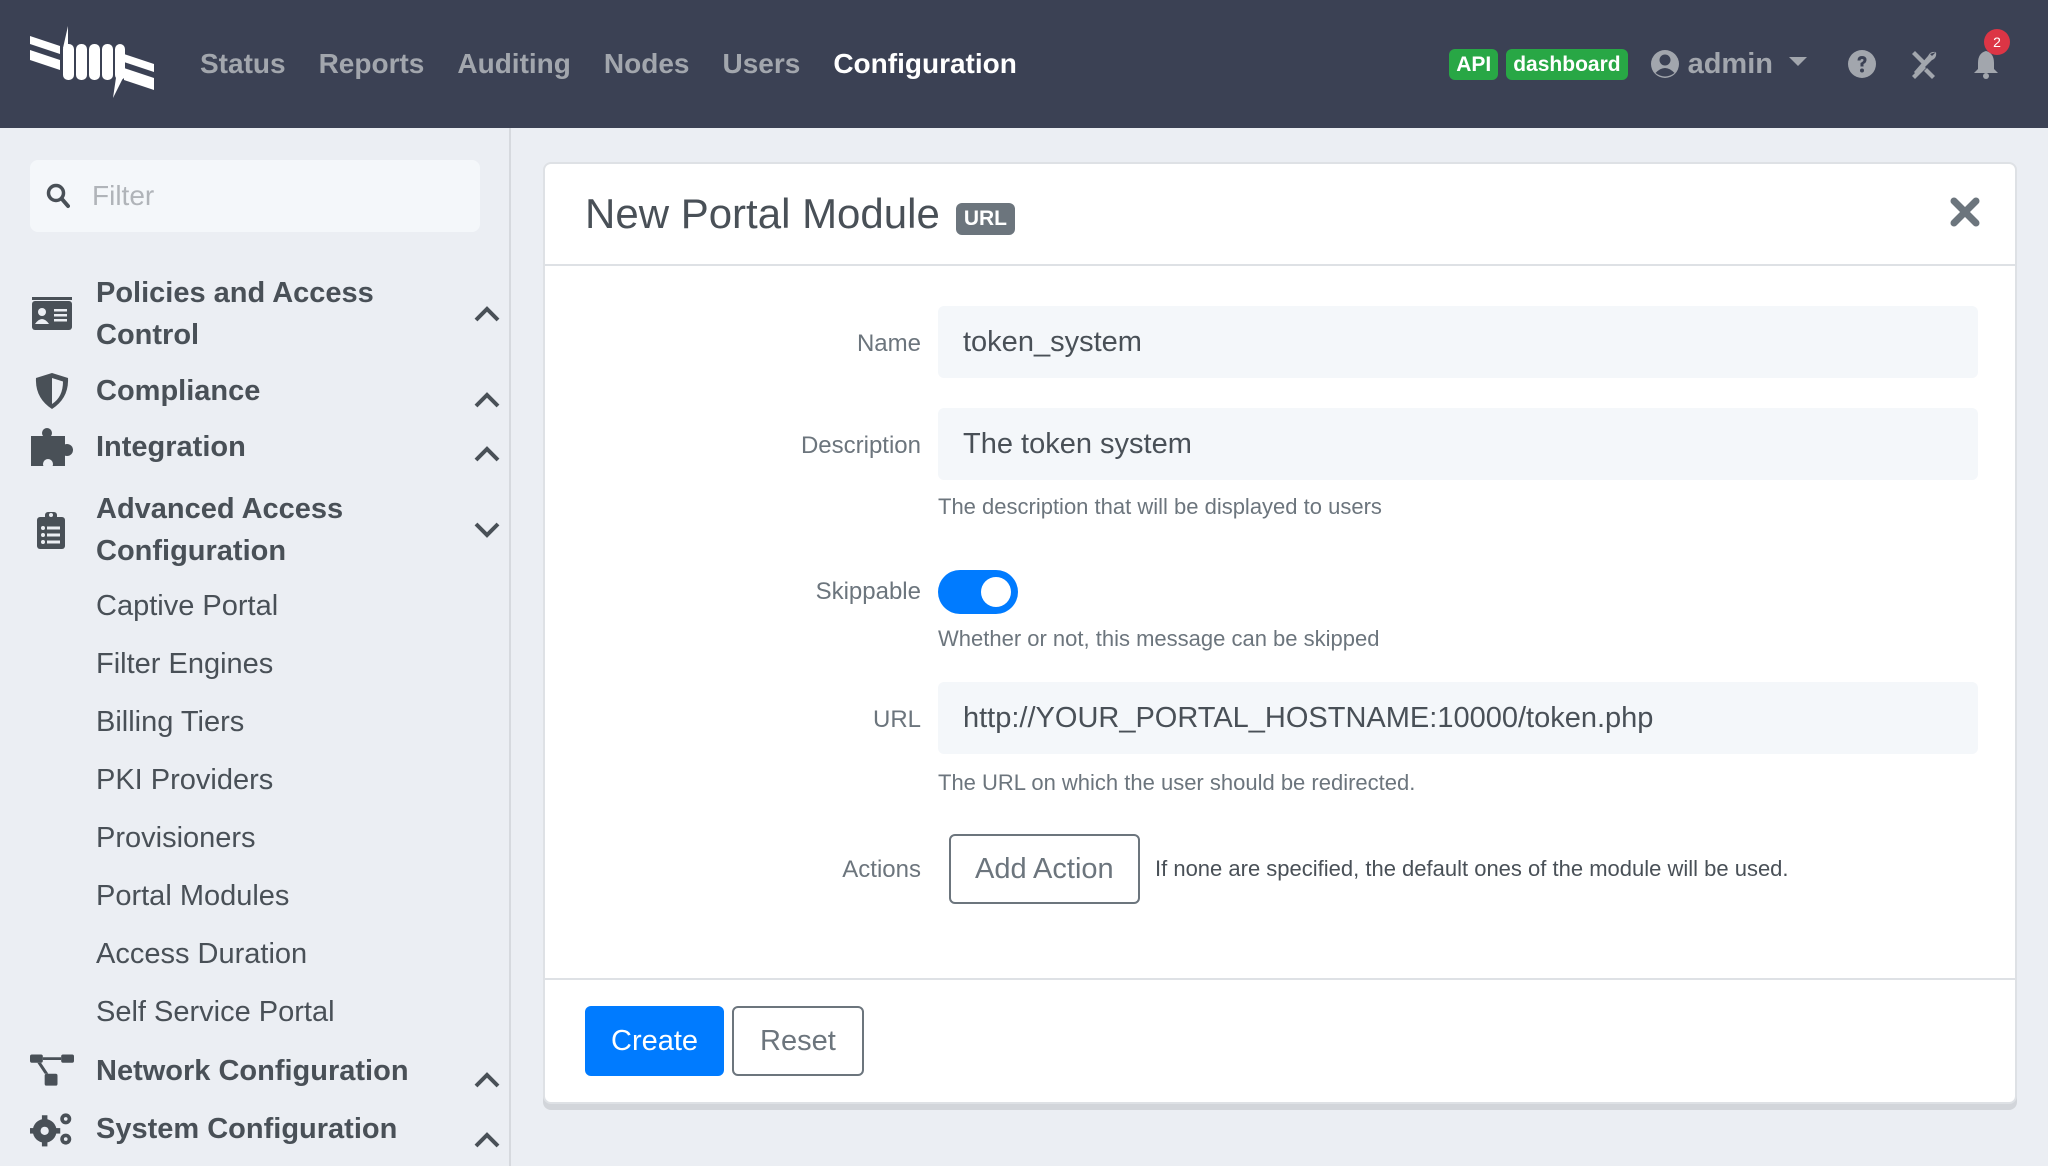 Image resolution: width=2048 pixels, height=1166 pixels. I want to click on sidebar-section-advanced-access: Advanced Access Configuration, so click(265, 530).